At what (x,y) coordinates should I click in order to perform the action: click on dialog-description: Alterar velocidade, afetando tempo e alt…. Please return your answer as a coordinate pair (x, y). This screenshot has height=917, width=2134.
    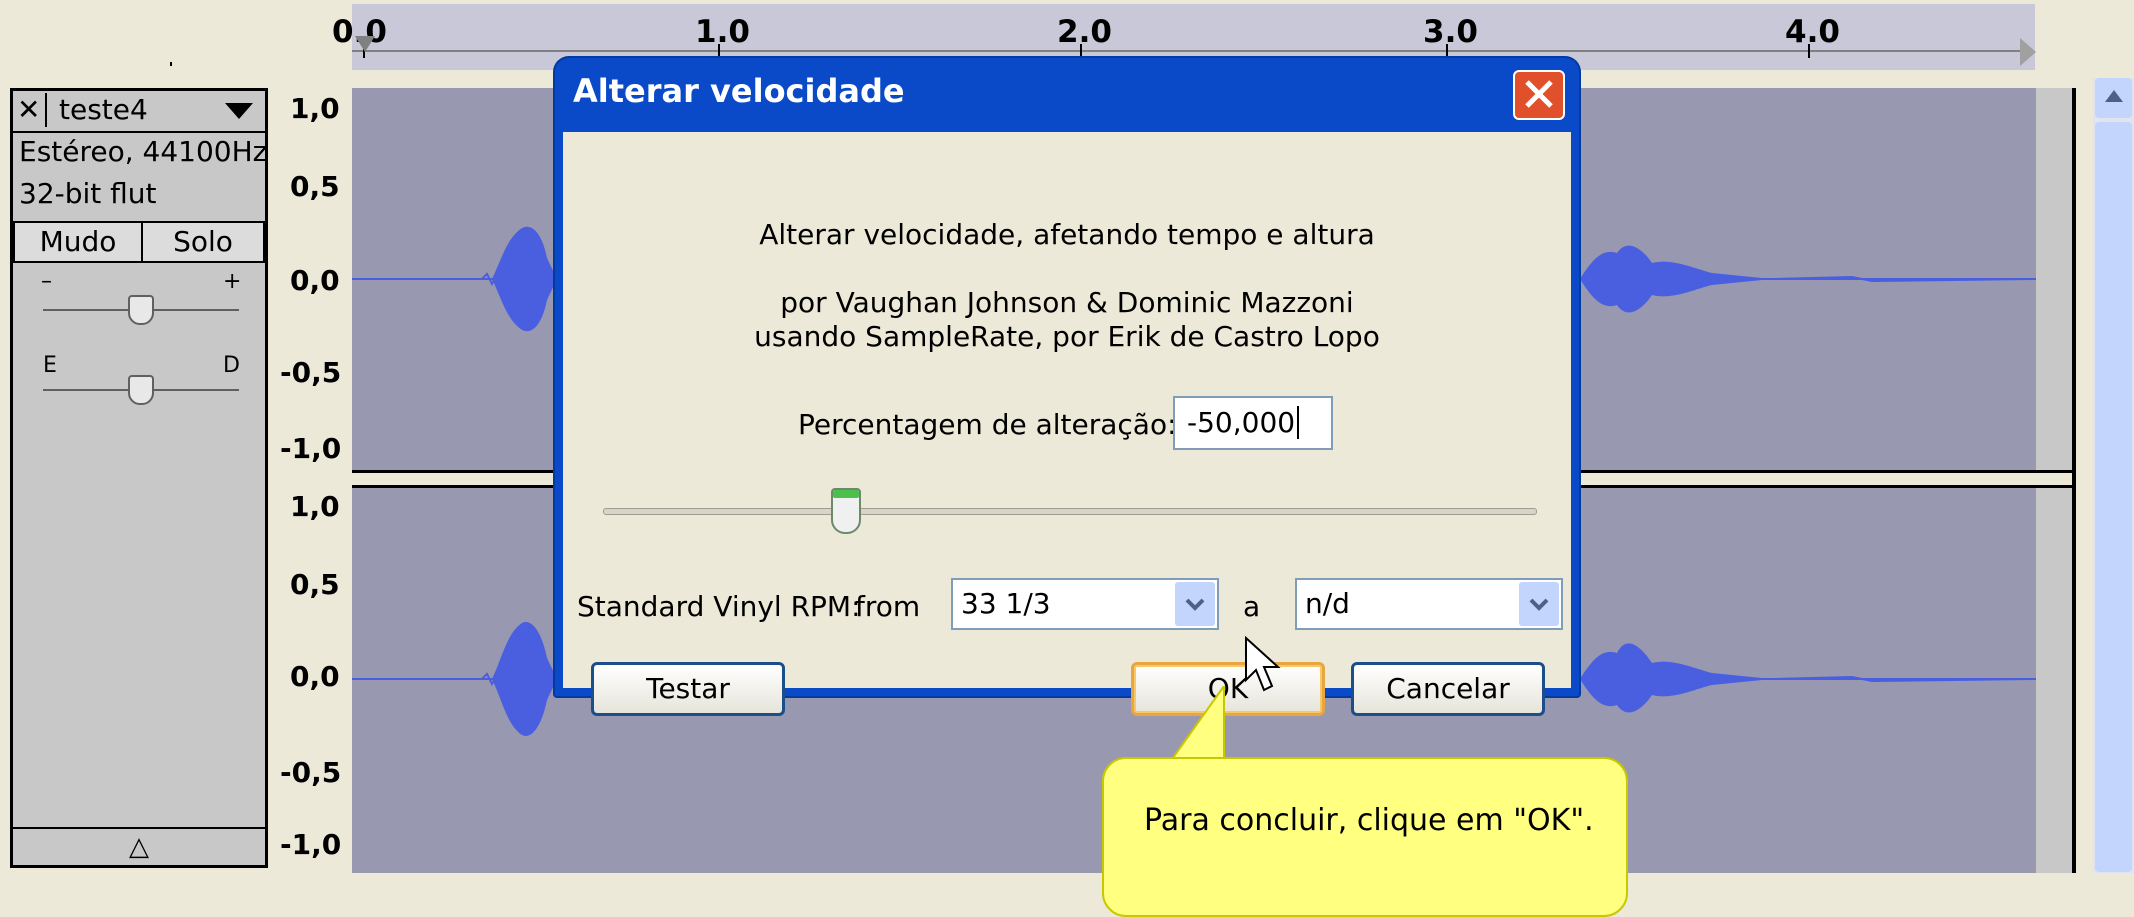
    Looking at the image, I should click on (1067, 234).